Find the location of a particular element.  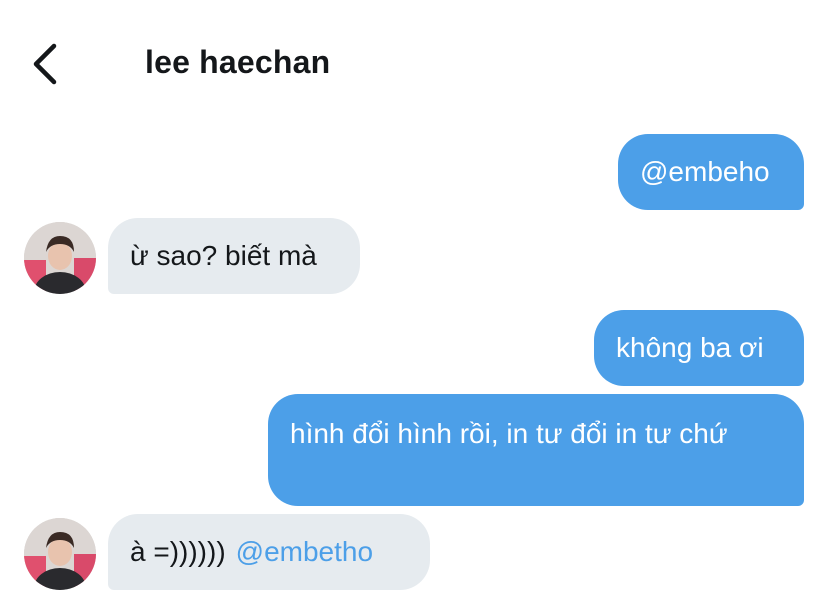

chevron-left-icon is located at coordinates (45, 64).